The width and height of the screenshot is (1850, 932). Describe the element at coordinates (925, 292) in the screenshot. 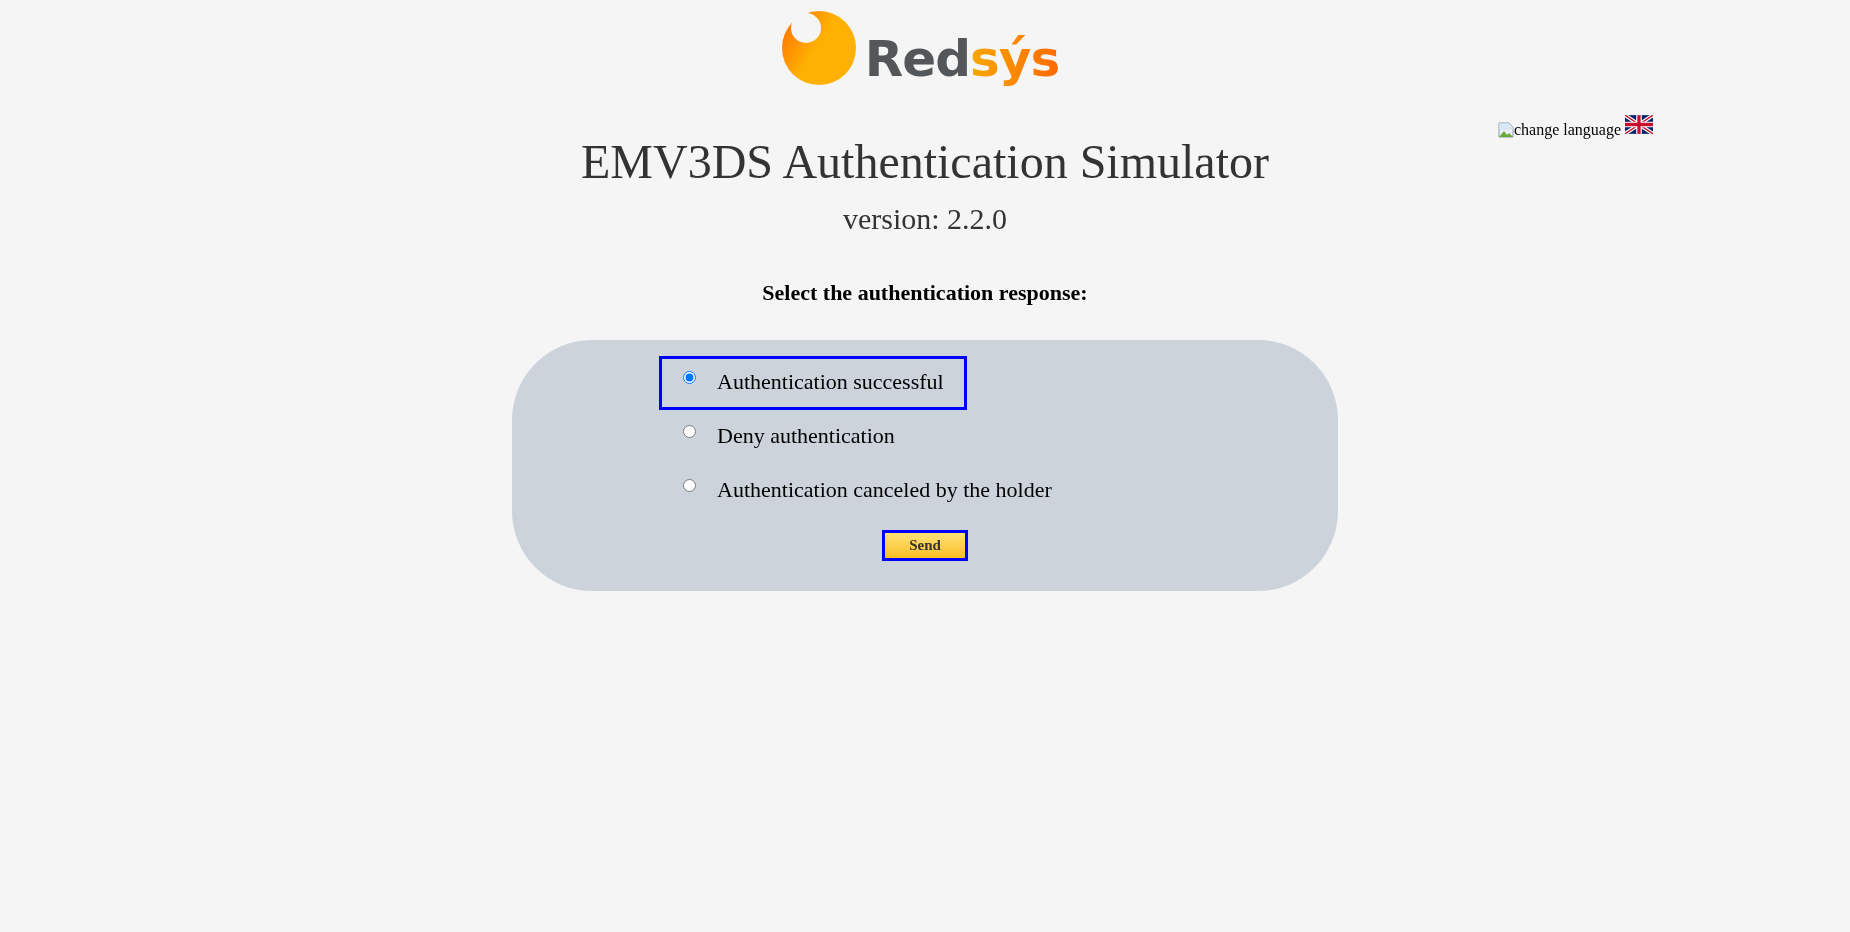

I see `prompt-text: Select the authentication response:` at that location.